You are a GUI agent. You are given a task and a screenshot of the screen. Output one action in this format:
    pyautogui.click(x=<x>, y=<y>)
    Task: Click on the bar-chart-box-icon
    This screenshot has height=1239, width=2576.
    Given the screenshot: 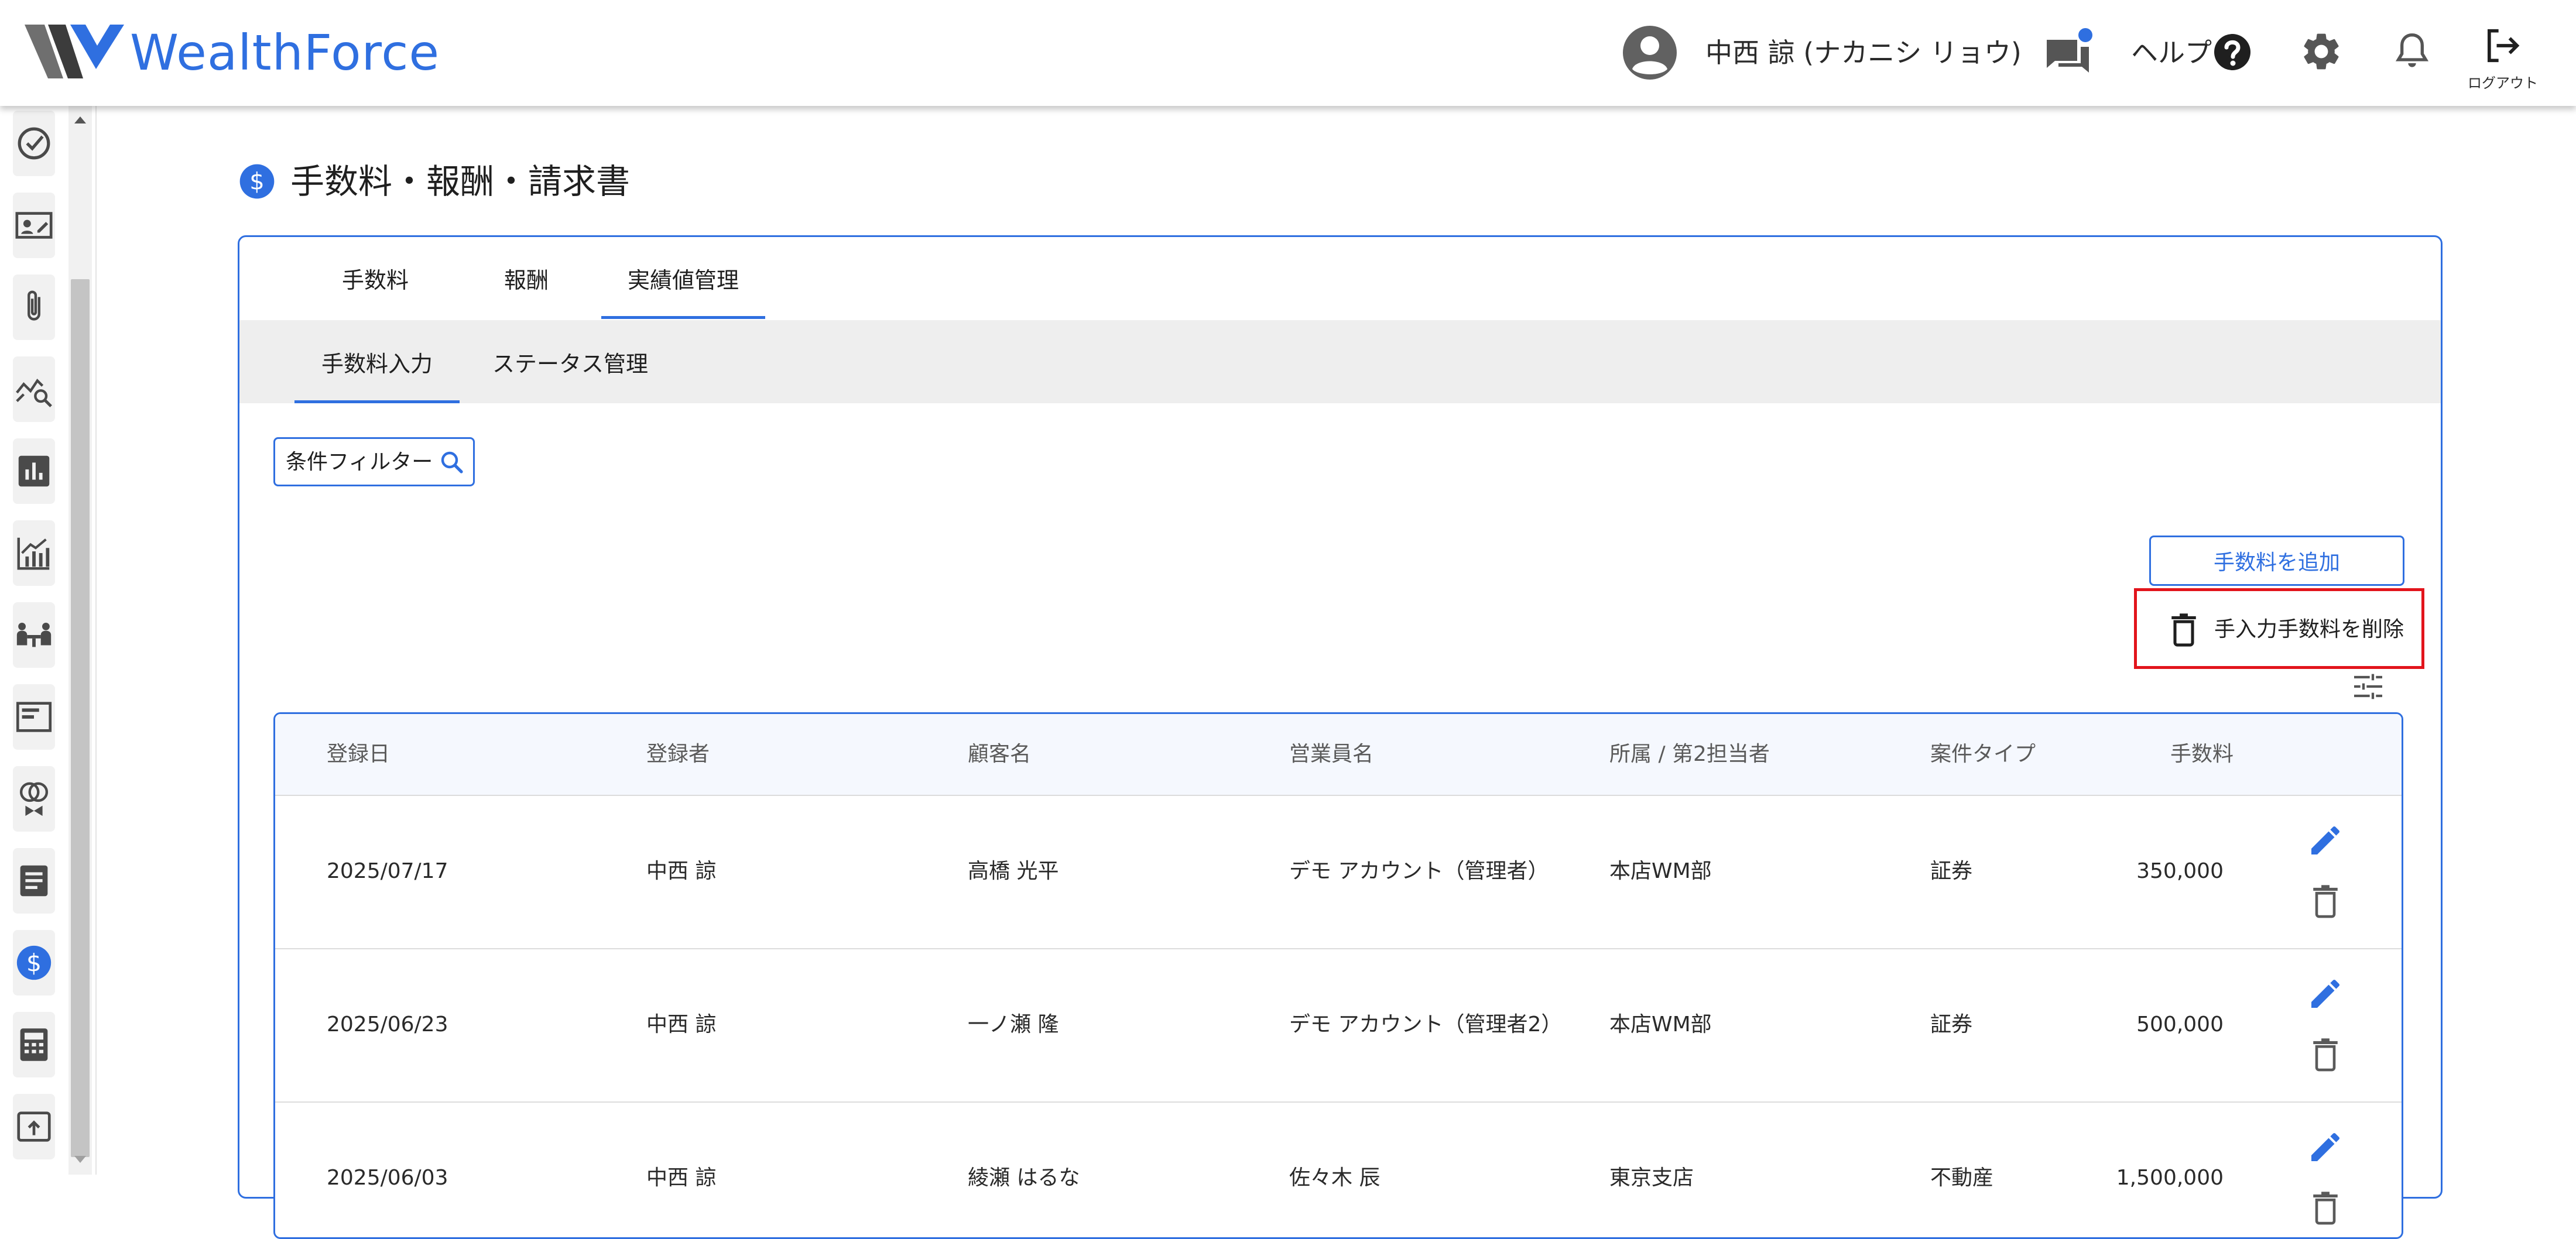 What is the action you would take?
    pyautogui.click(x=34, y=471)
    